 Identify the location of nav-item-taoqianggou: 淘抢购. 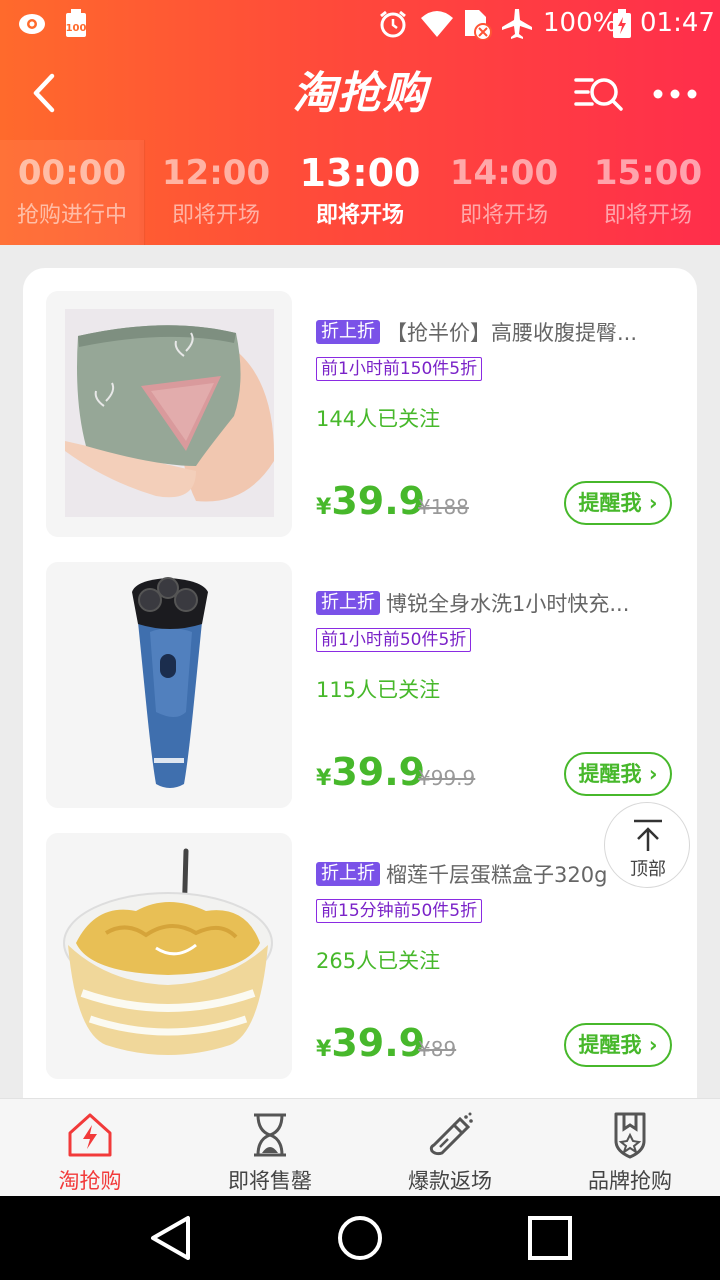
(90, 1148).